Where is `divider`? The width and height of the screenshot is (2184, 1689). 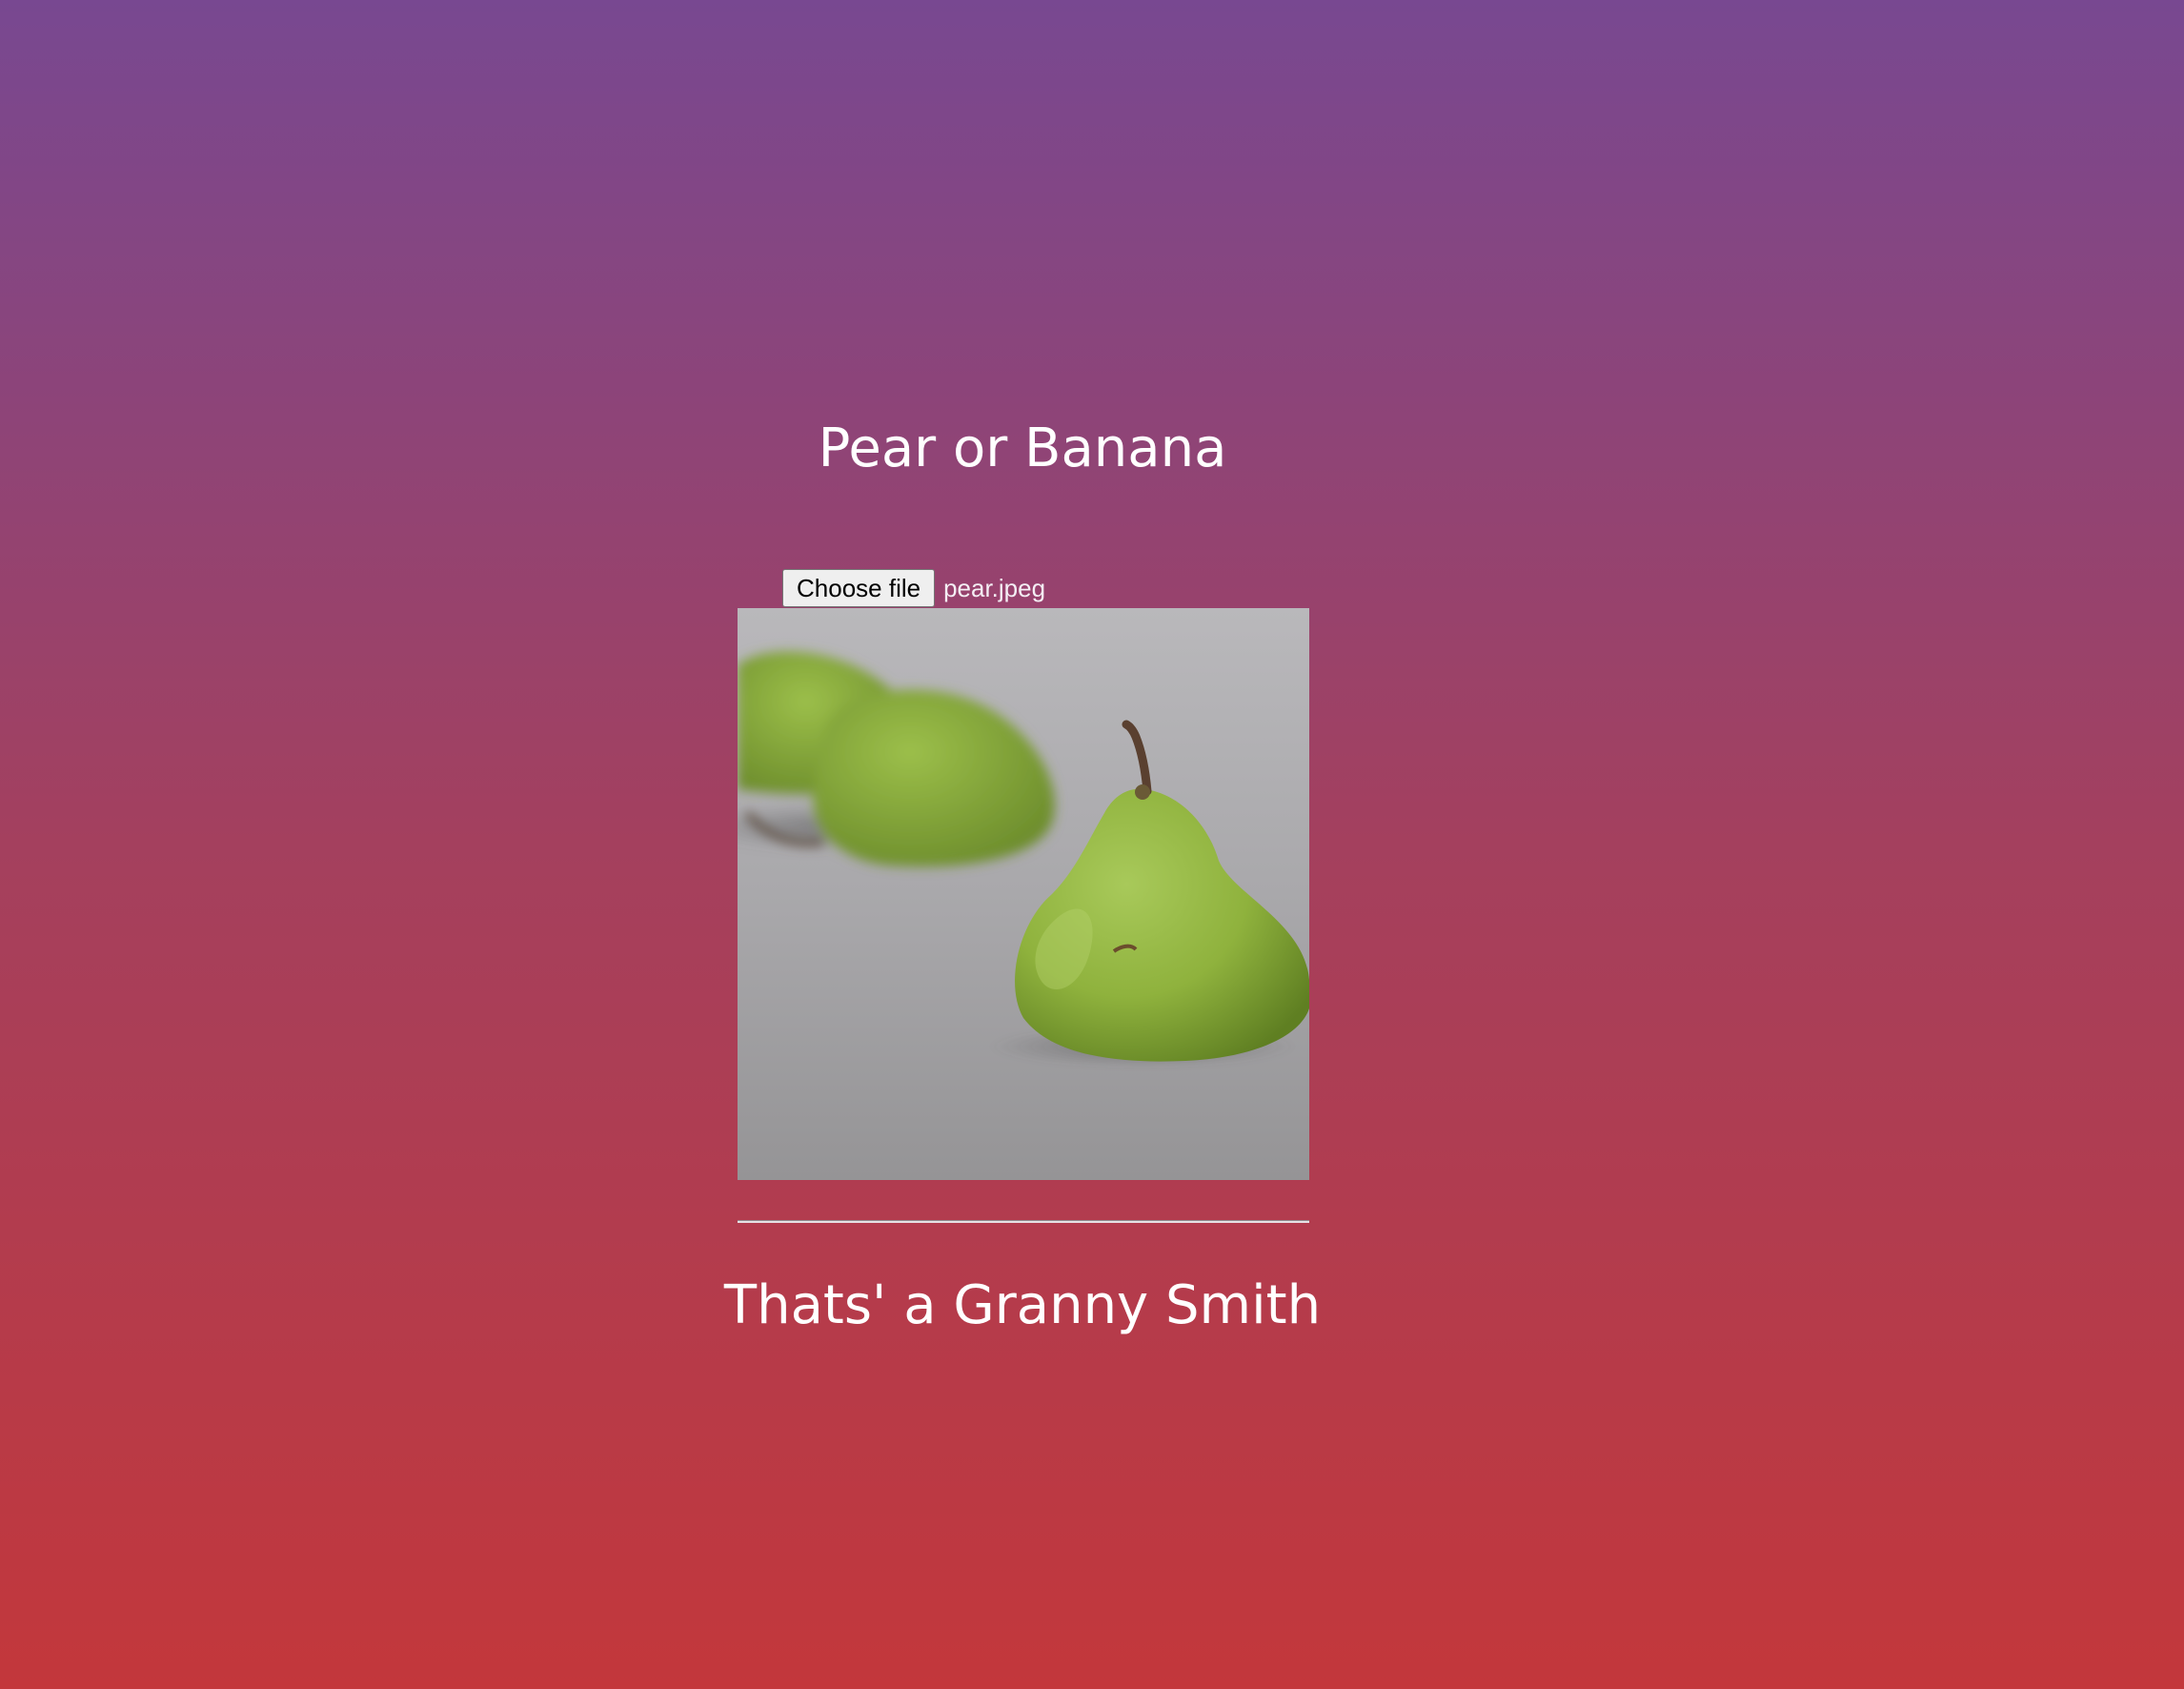
divider is located at coordinates (1023, 1221).